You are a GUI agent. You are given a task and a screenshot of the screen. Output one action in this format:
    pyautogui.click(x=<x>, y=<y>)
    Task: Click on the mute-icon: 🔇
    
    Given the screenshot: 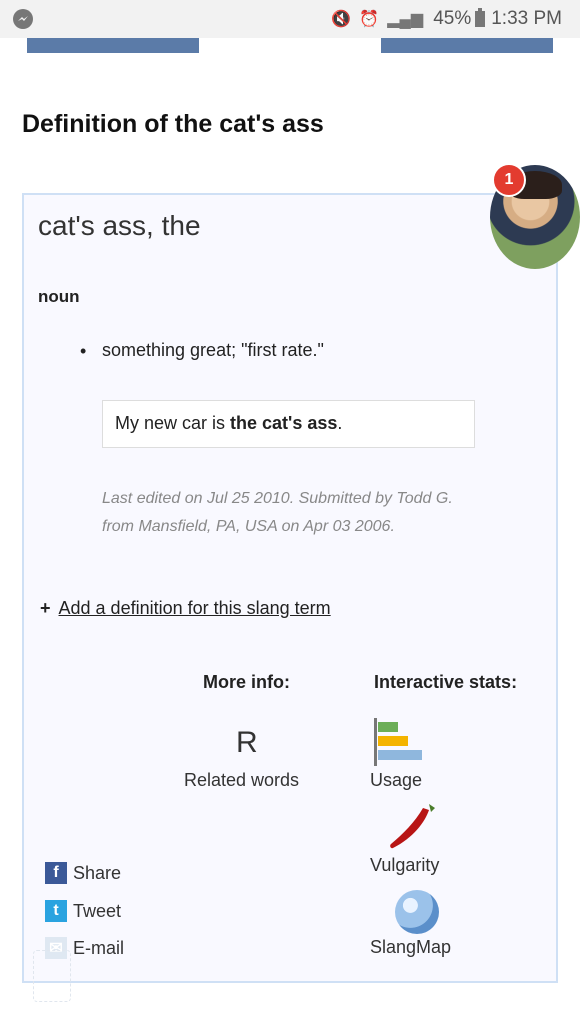 What is the action you would take?
    pyautogui.click(x=341, y=19)
    